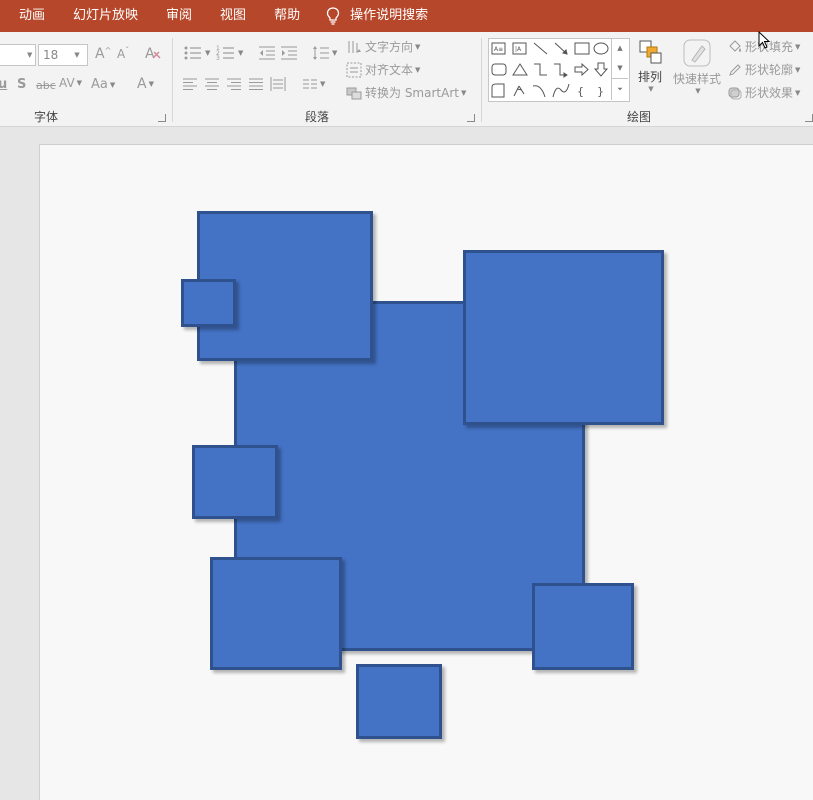 The image size is (813, 800). What do you see at coordinates (650, 65) in the screenshot?
I see `arrange-button: 排列 ▼` at bounding box center [650, 65].